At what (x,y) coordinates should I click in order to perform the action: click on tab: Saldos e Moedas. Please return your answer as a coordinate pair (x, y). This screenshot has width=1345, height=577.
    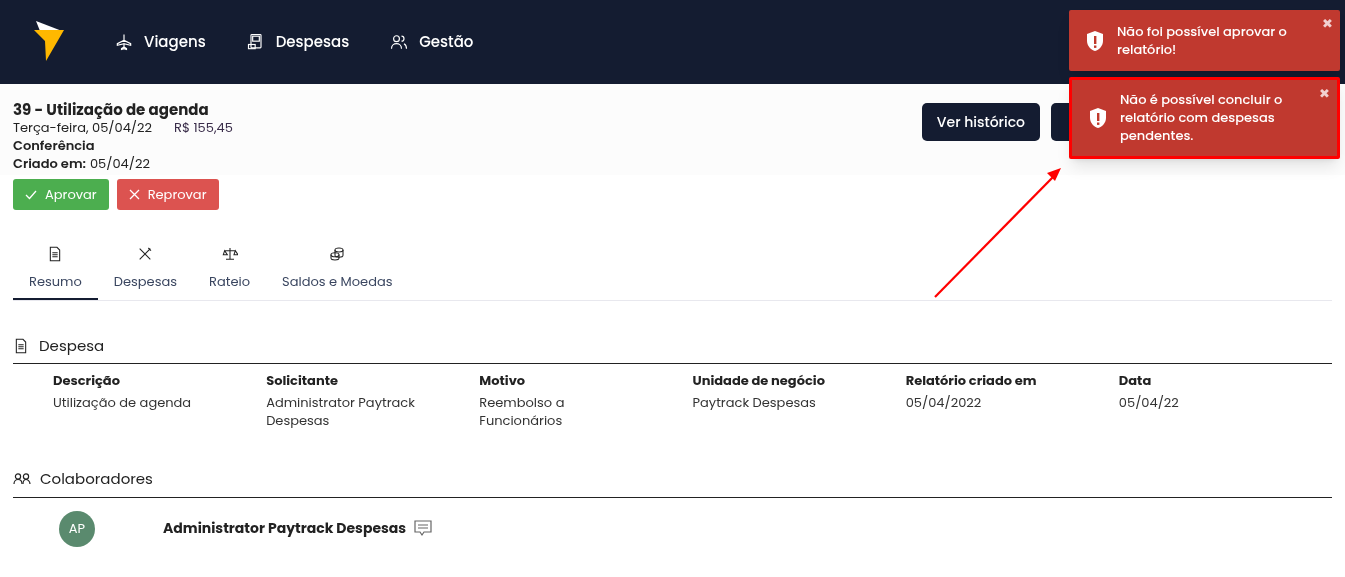
    Looking at the image, I should click on (337, 273).